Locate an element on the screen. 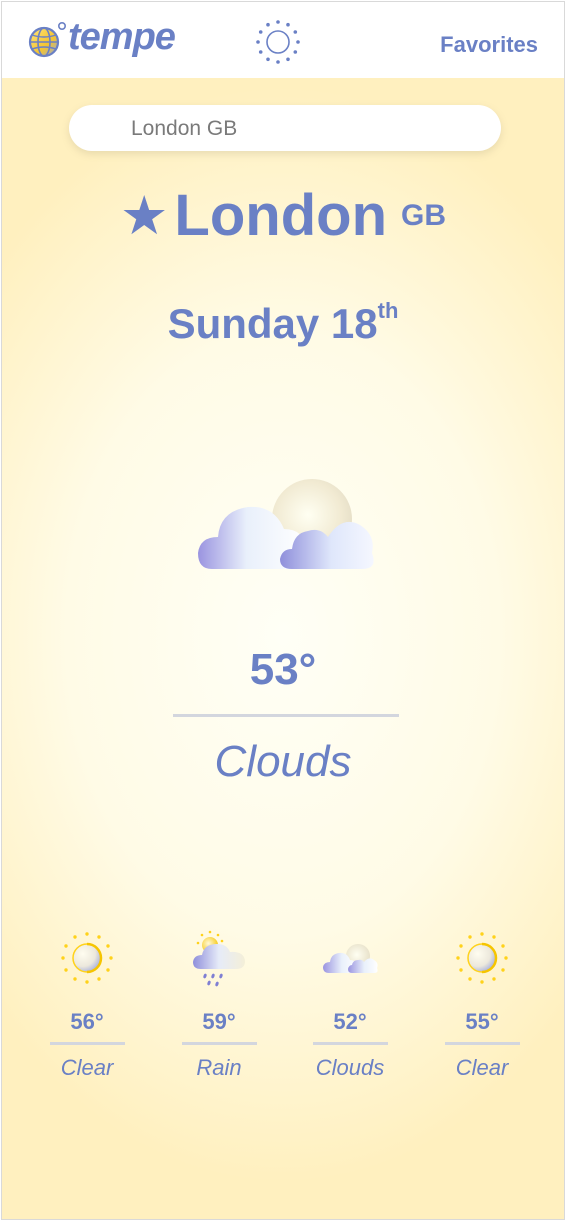 The image size is (566, 1221). app-logo-text: tempe is located at coordinates (122, 37).